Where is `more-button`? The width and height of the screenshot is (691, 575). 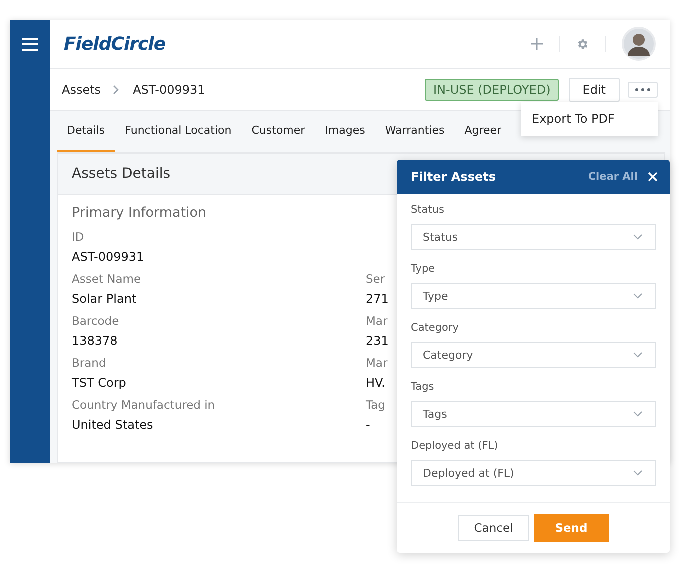 more-button is located at coordinates (643, 90).